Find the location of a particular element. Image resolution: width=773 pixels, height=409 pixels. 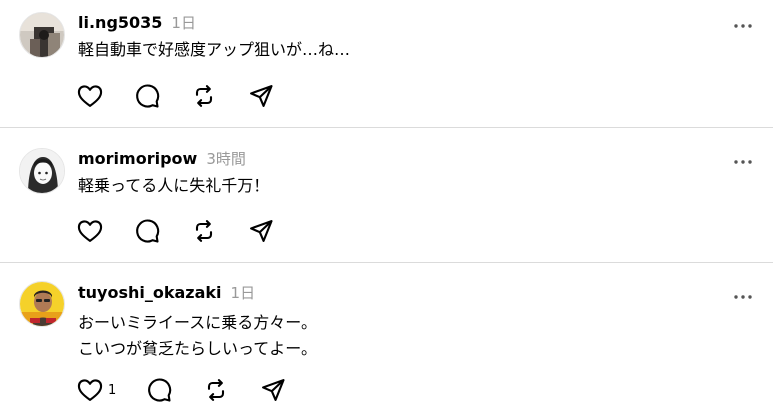

like-button: 1 is located at coordinates (96, 390).